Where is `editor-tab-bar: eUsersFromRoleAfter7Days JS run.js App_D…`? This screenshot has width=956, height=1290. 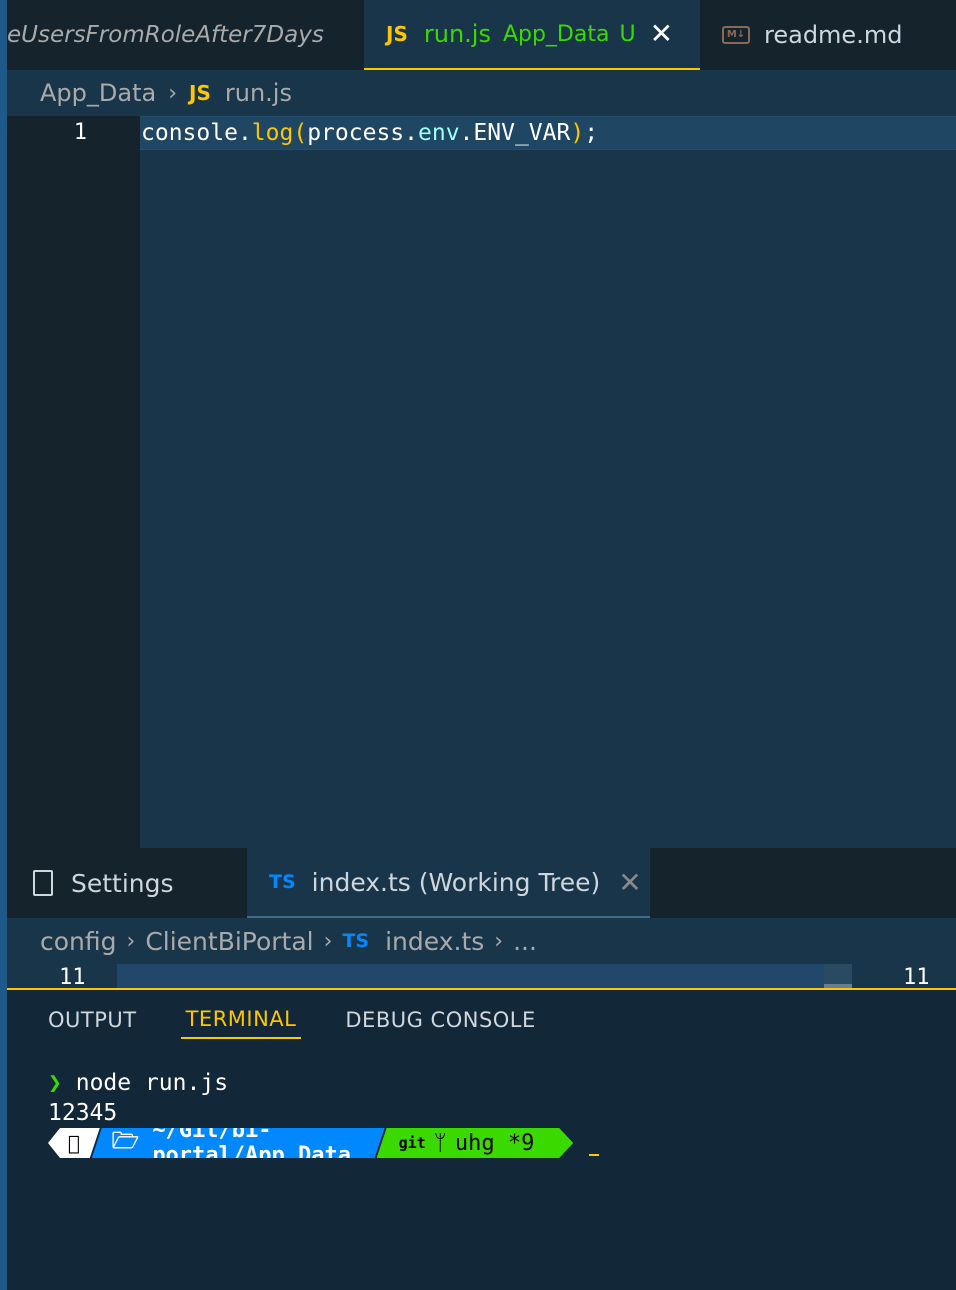 editor-tab-bar: eUsersFromRoleAfter7Days JS run.js App_D… is located at coordinates (481, 35).